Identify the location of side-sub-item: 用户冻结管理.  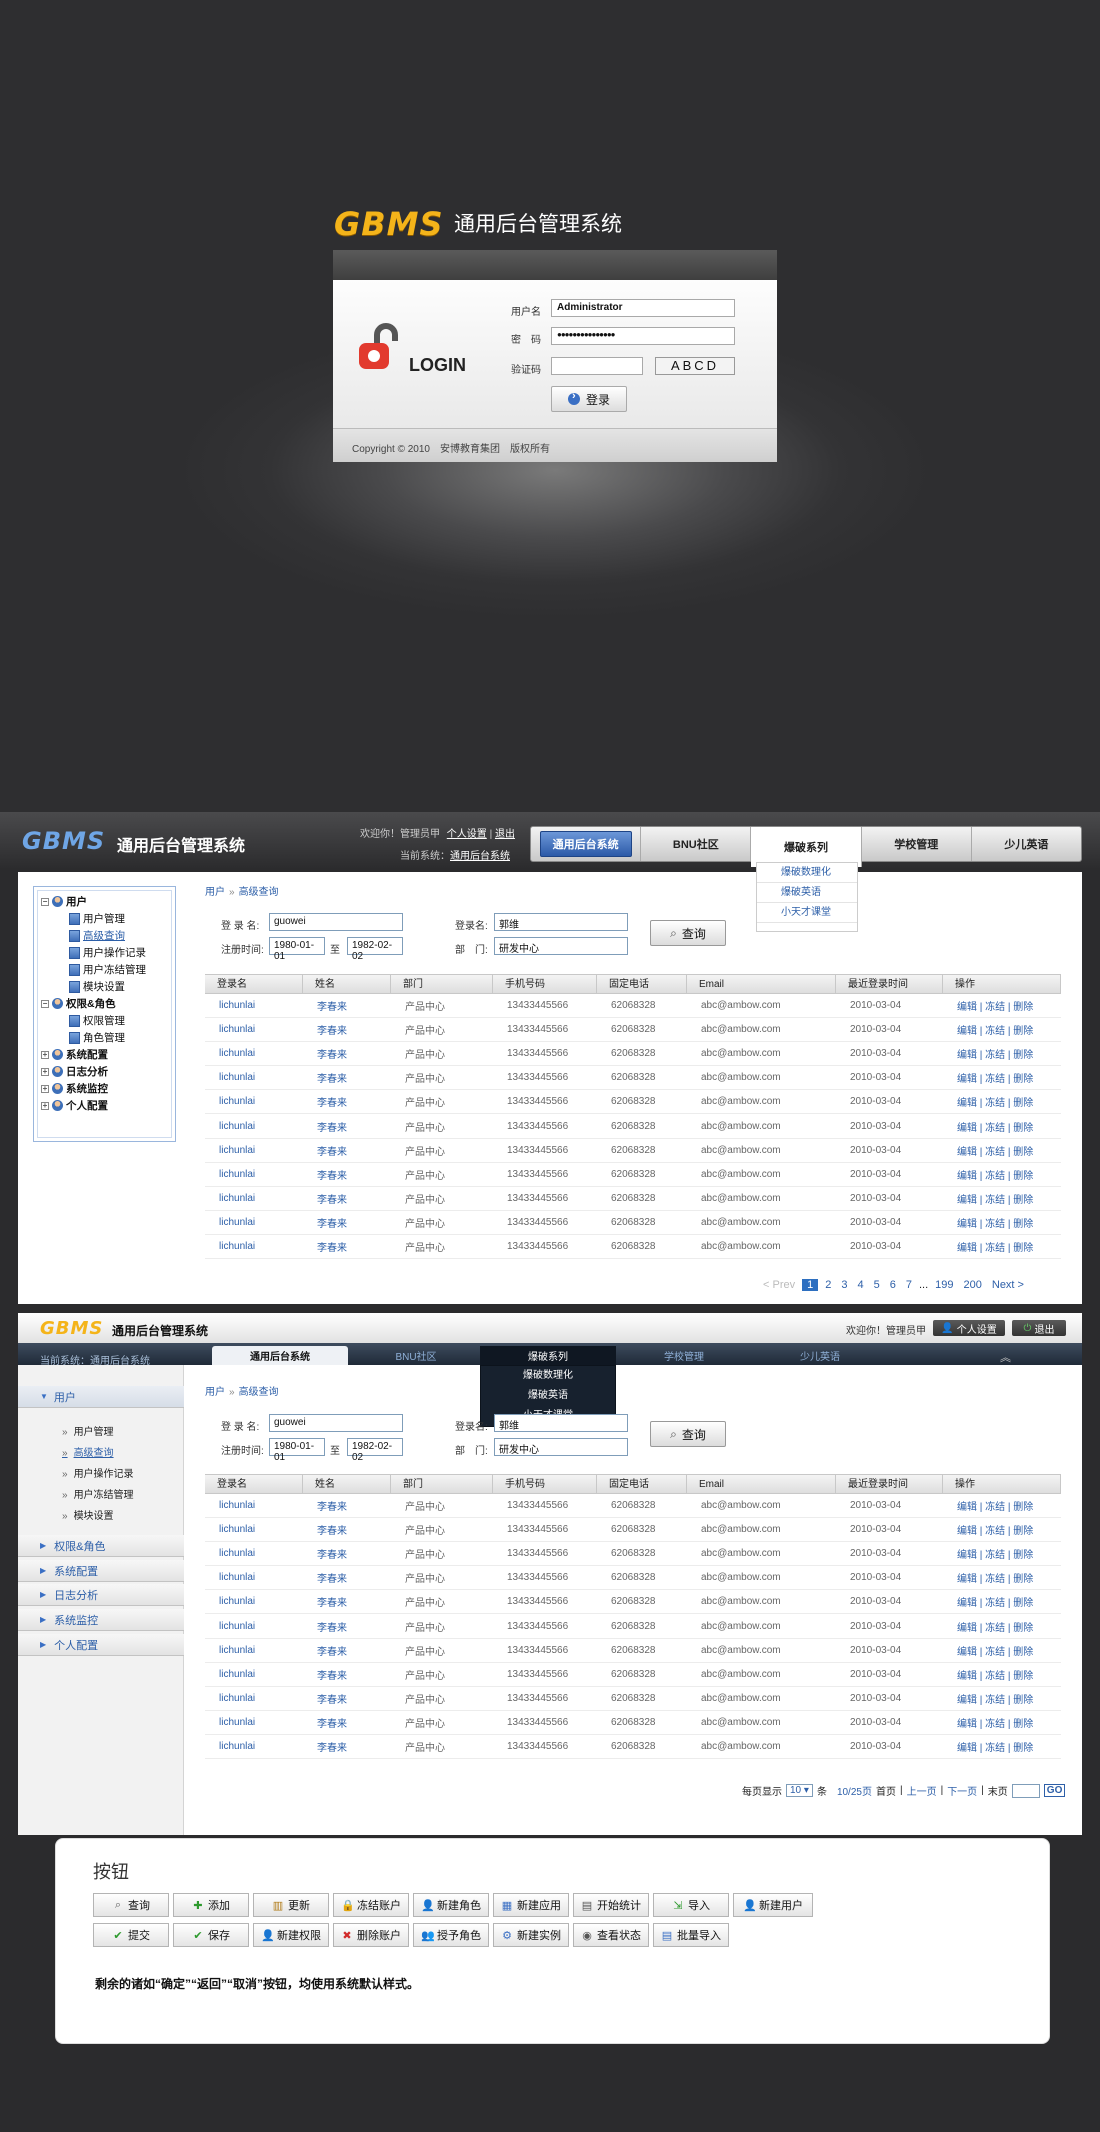
(98, 1493).